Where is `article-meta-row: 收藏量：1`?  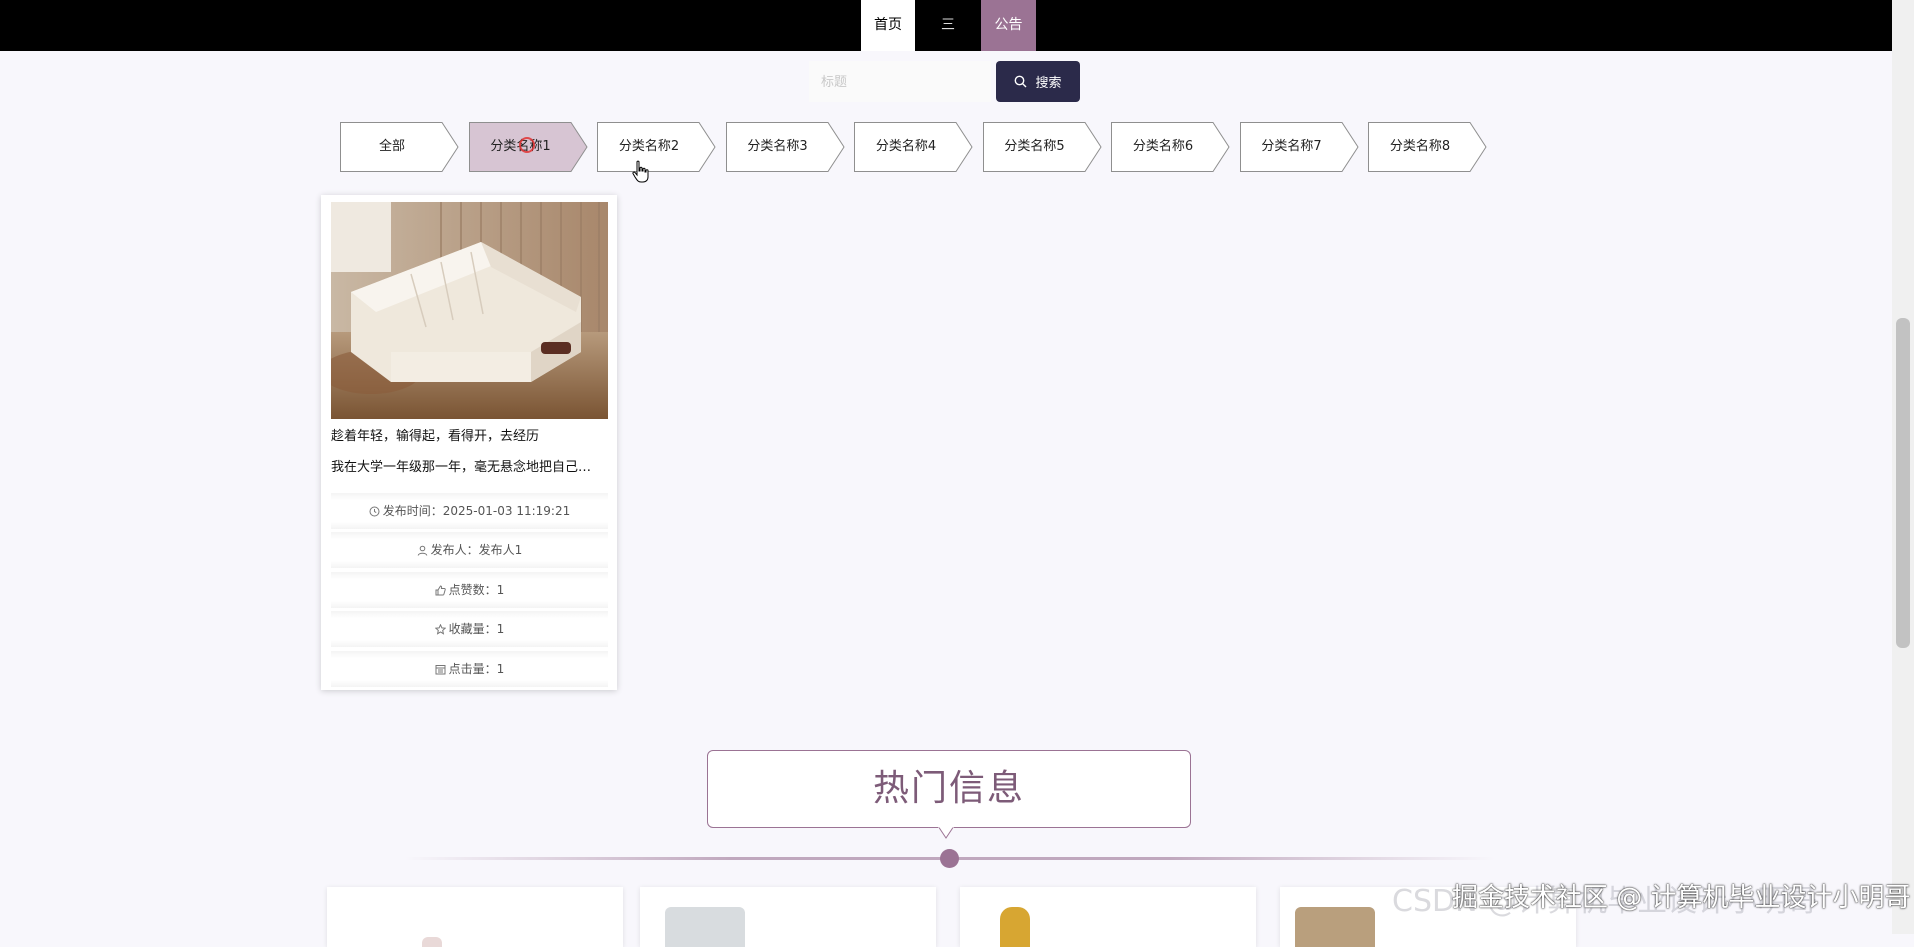
article-meta-row: 收藏量：1 is located at coordinates (469, 629).